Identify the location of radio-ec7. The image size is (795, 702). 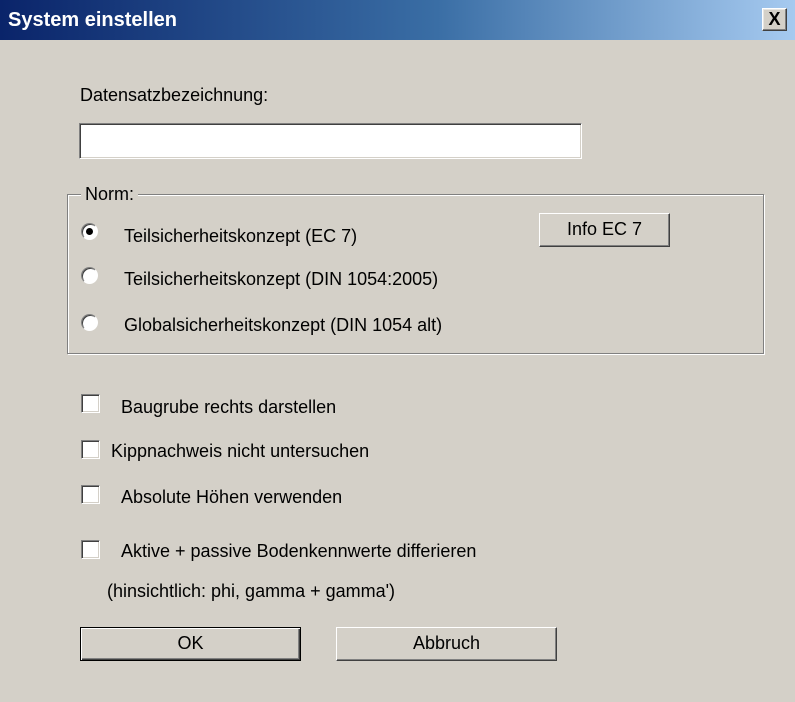
(89, 231).